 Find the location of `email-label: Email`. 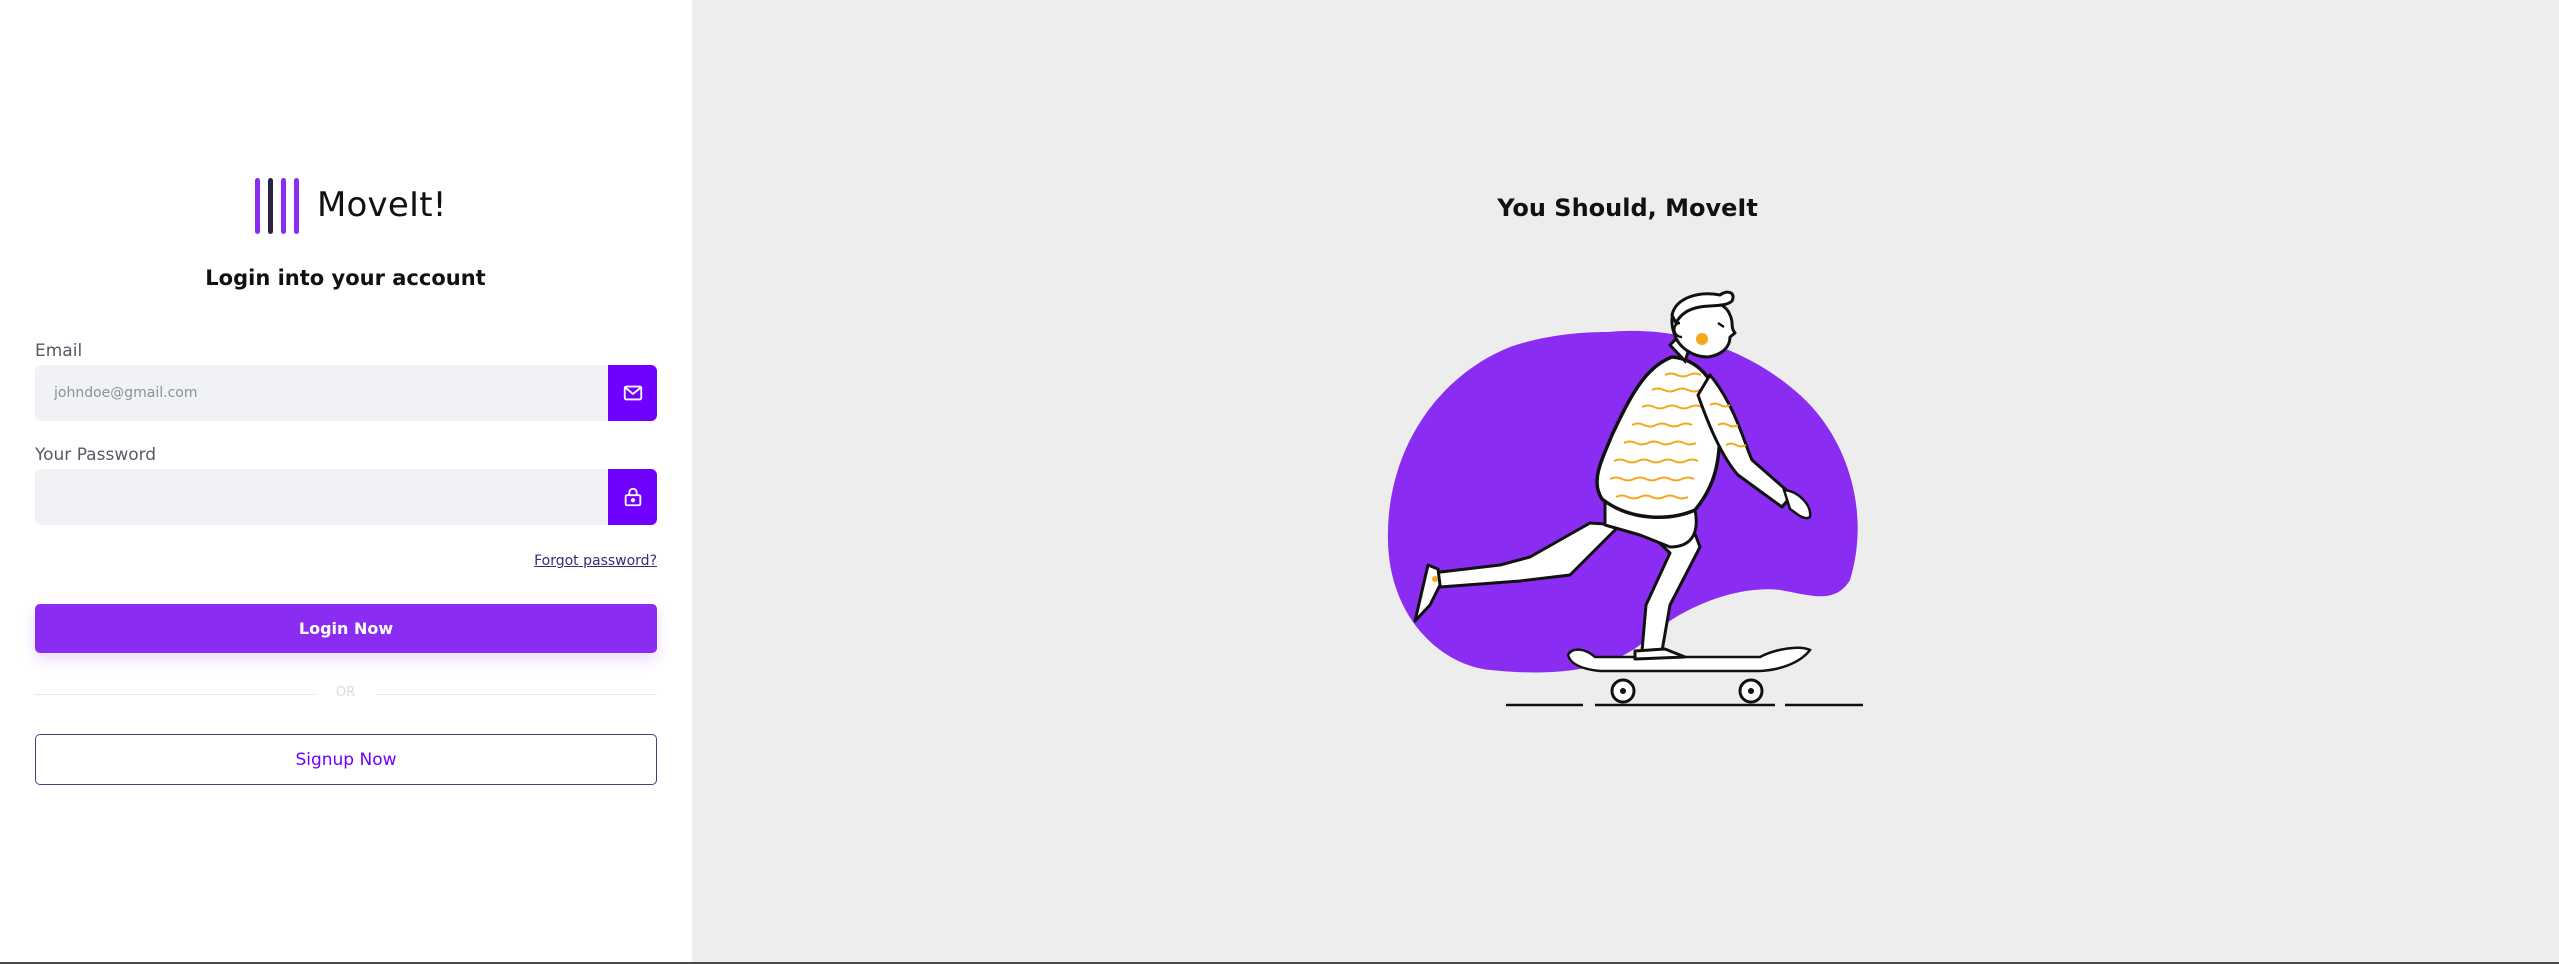

email-label: Email is located at coordinates (59, 351).